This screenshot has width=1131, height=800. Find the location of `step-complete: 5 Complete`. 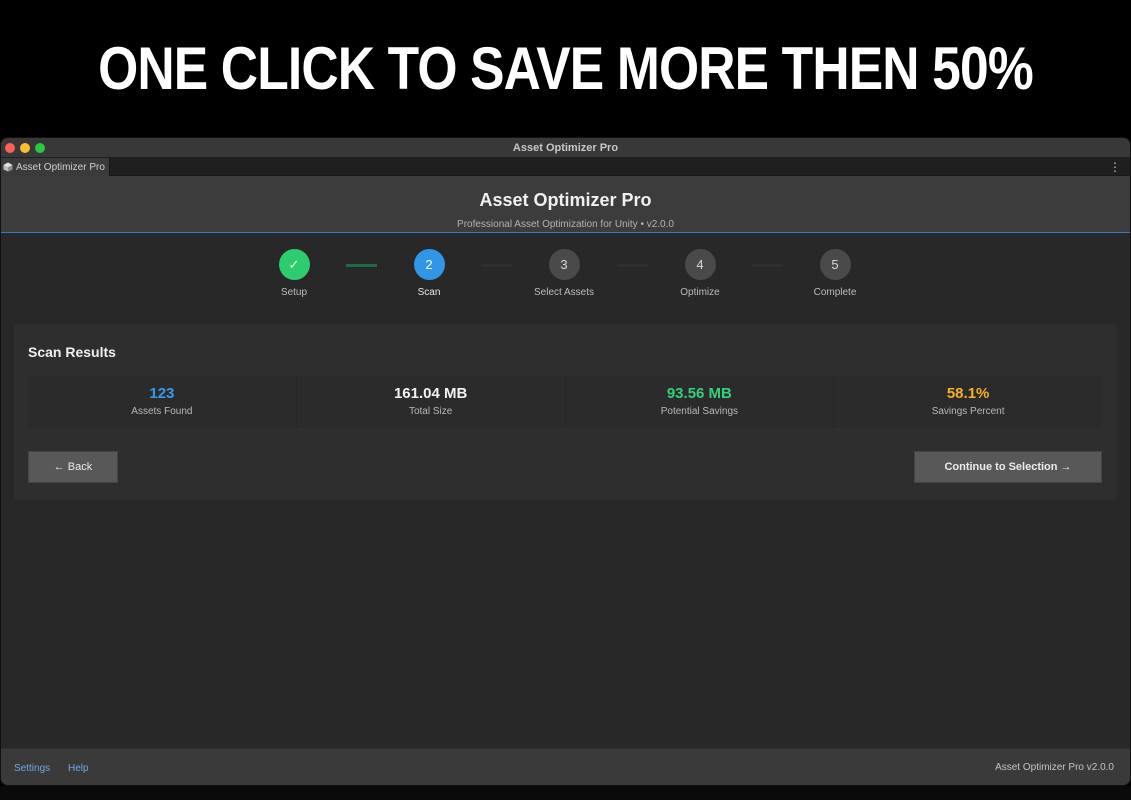

step-complete: 5 Complete is located at coordinates (835, 273).